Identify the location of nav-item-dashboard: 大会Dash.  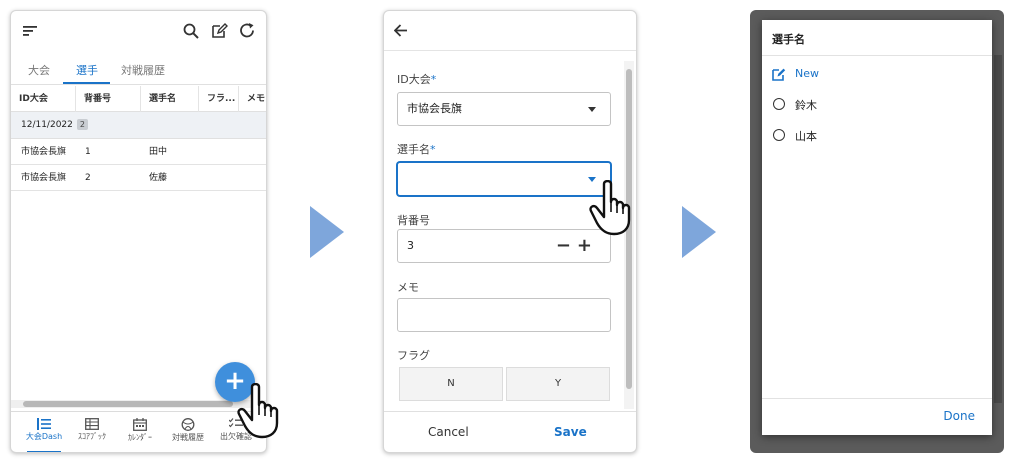
(44, 432).